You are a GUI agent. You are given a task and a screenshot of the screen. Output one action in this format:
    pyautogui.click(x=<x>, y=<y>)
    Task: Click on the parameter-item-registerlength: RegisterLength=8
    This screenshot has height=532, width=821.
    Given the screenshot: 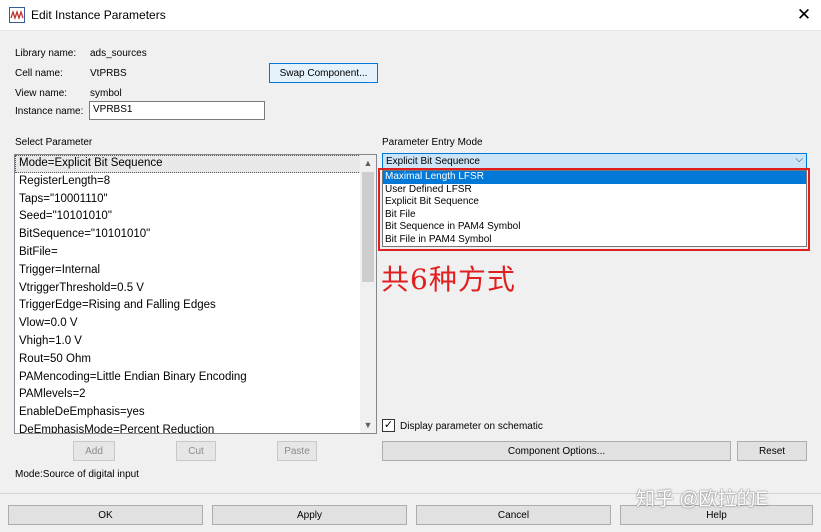 What is the action you would take?
    pyautogui.click(x=188, y=182)
    